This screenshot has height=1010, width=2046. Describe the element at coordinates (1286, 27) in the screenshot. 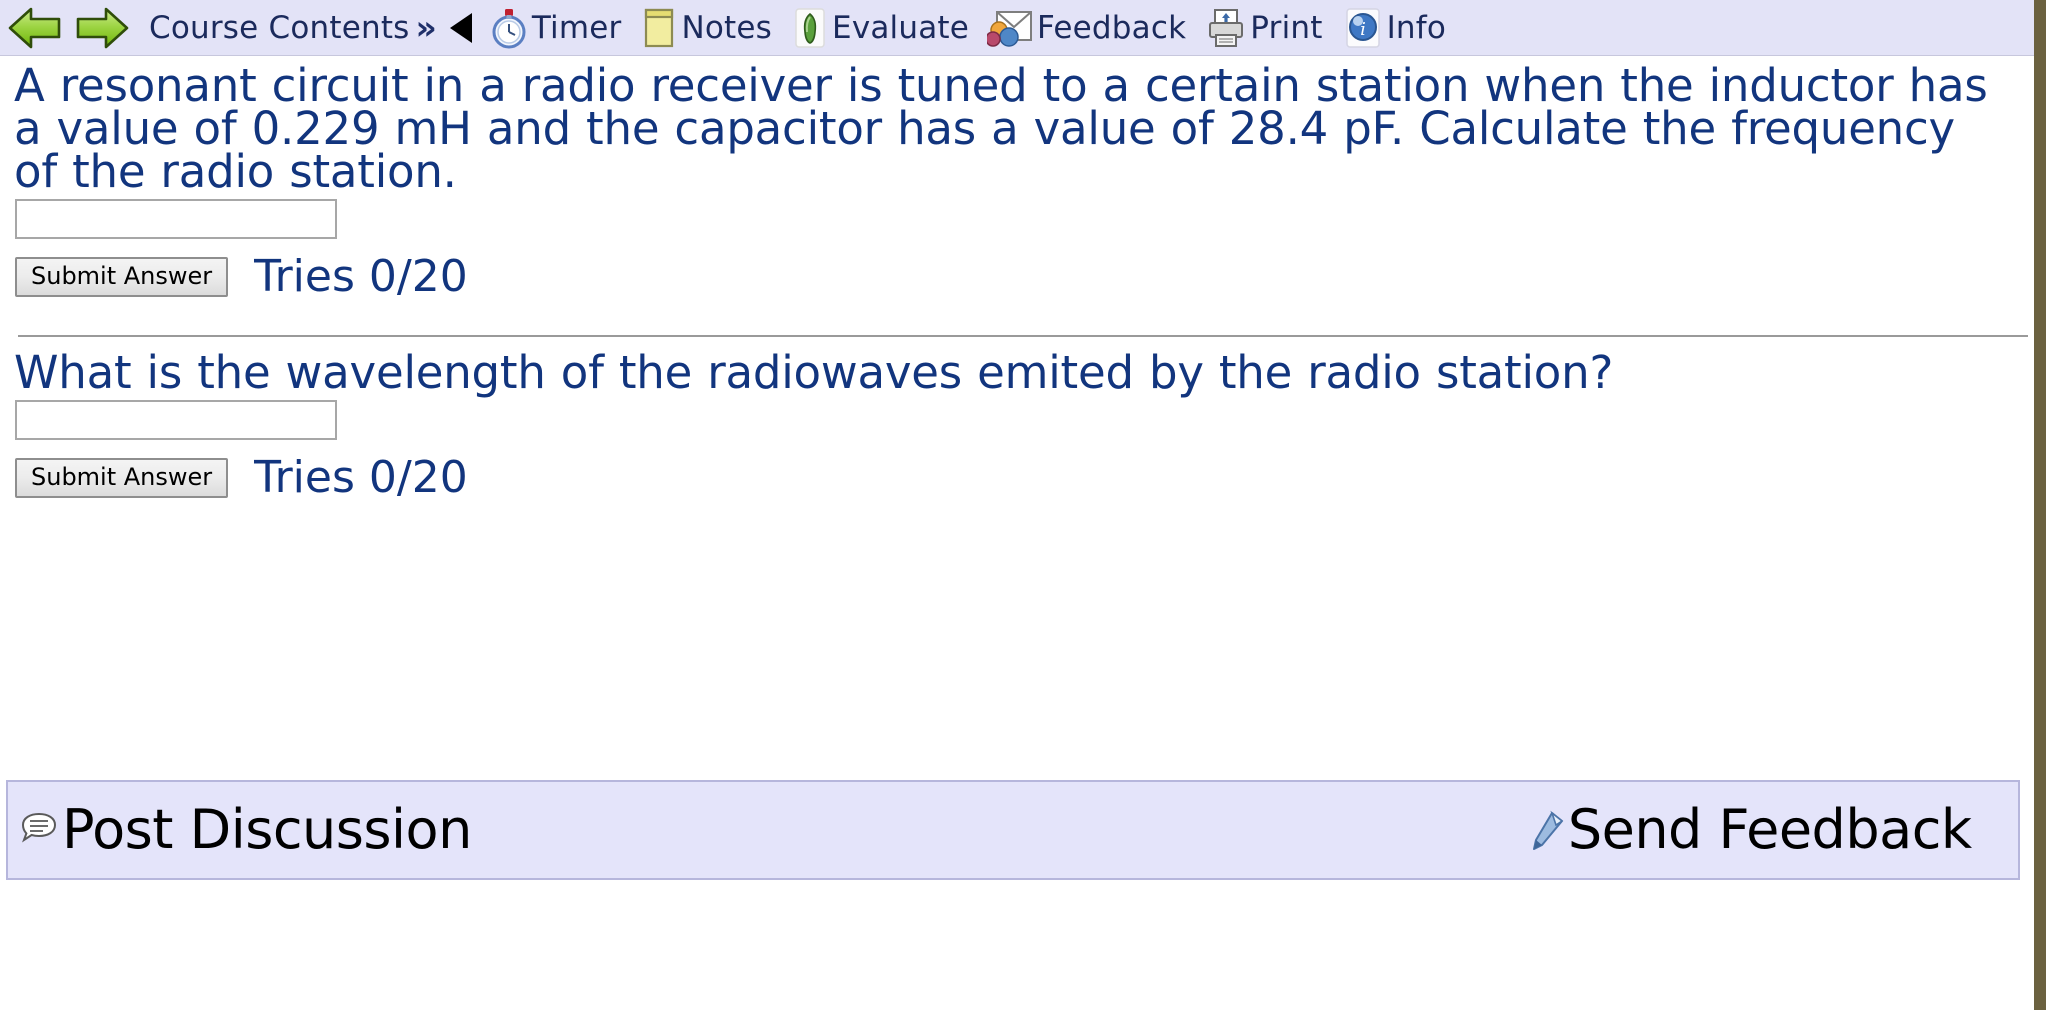

I see `toolbar-item-print-label: Print` at that location.